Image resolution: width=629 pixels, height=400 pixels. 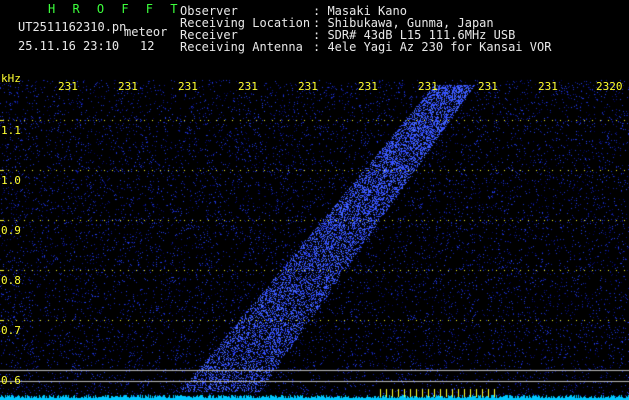 What do you see at coordinates (72, 27) in the screenshot?
I see `file-name: UT2511162310.pn` at bounding box center [72, 27].